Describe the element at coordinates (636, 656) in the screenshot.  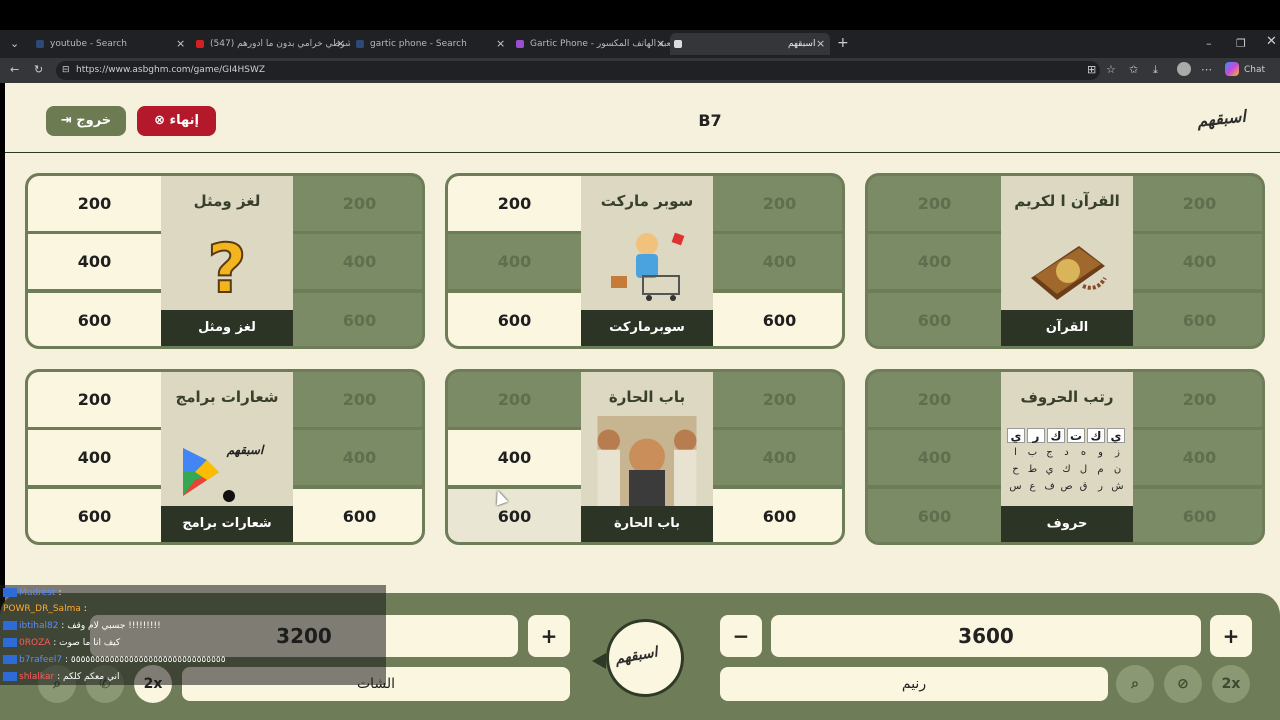
I see `center-logo-text: اسبقهم` at that location.